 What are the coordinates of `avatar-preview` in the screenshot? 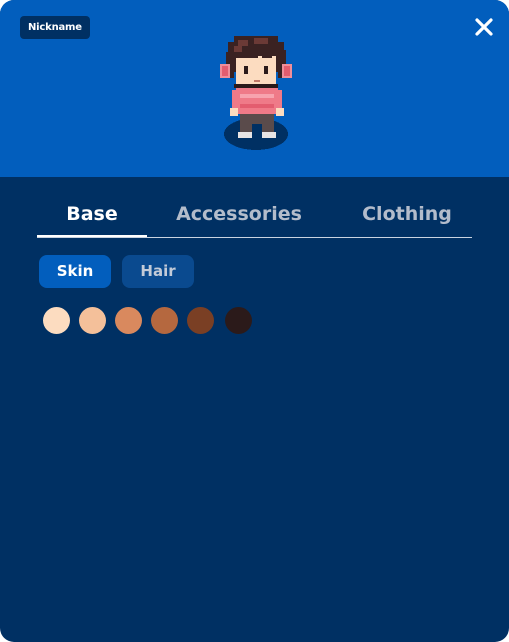 It's located at (256, 91).